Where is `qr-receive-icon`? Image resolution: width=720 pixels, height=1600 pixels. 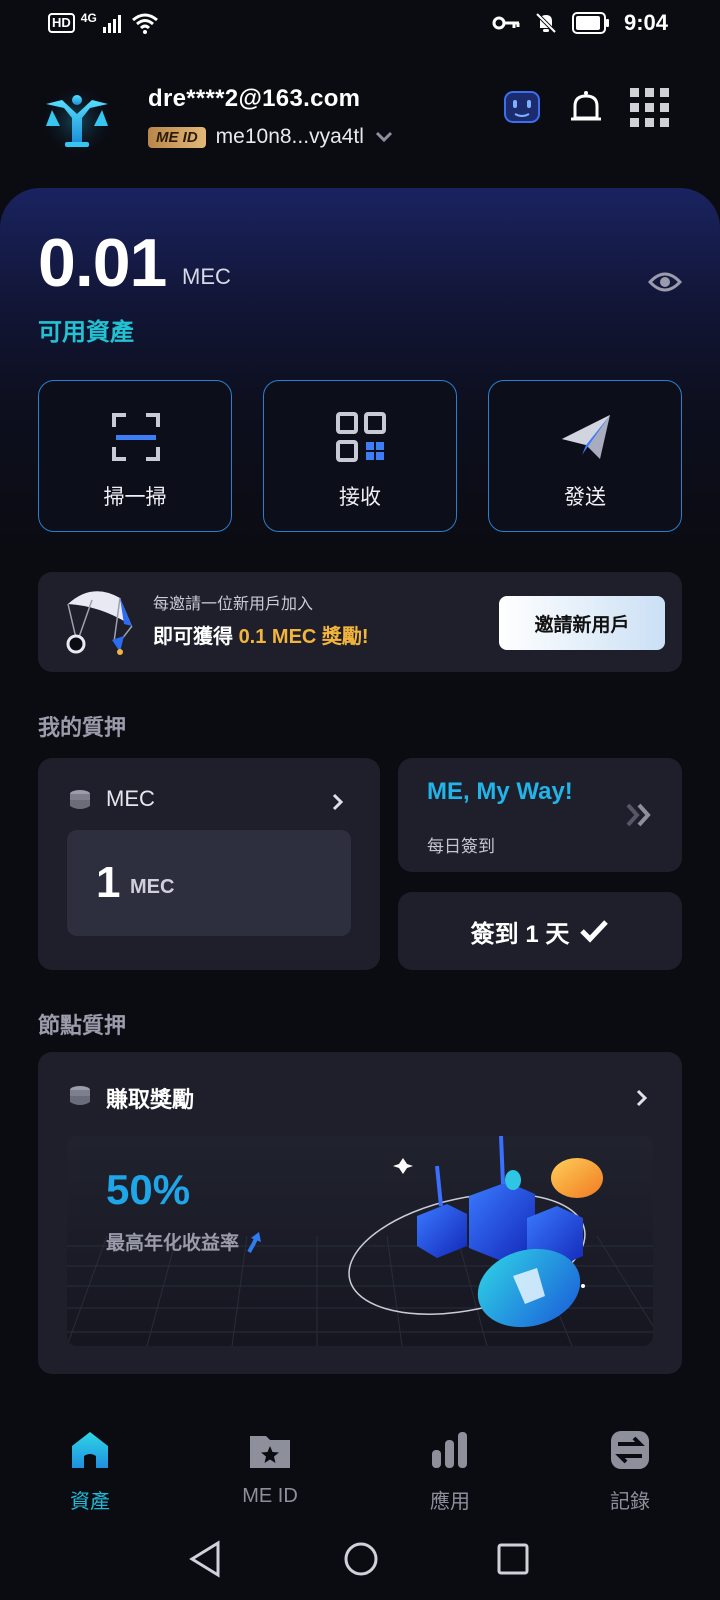 qr-receive-icon is located at coordinates (361, 437).